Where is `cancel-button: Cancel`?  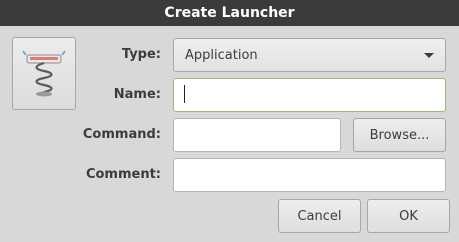
cancel-button: Cancel is located at coordinates (319, 216).